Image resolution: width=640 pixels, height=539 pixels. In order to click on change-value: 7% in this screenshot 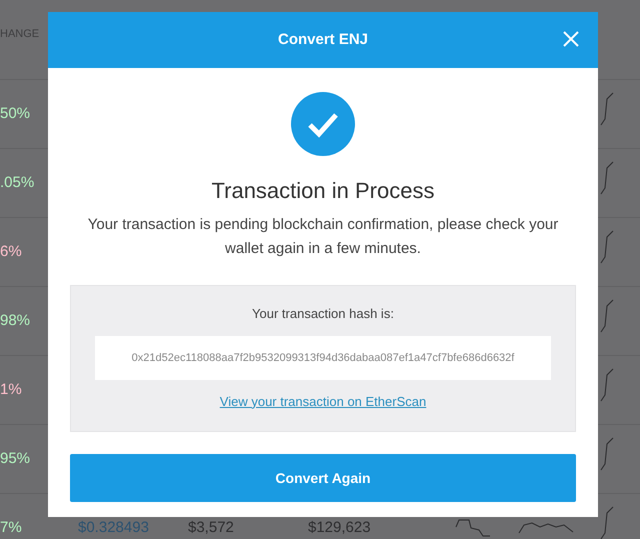, I will do `click(11, 528)`.